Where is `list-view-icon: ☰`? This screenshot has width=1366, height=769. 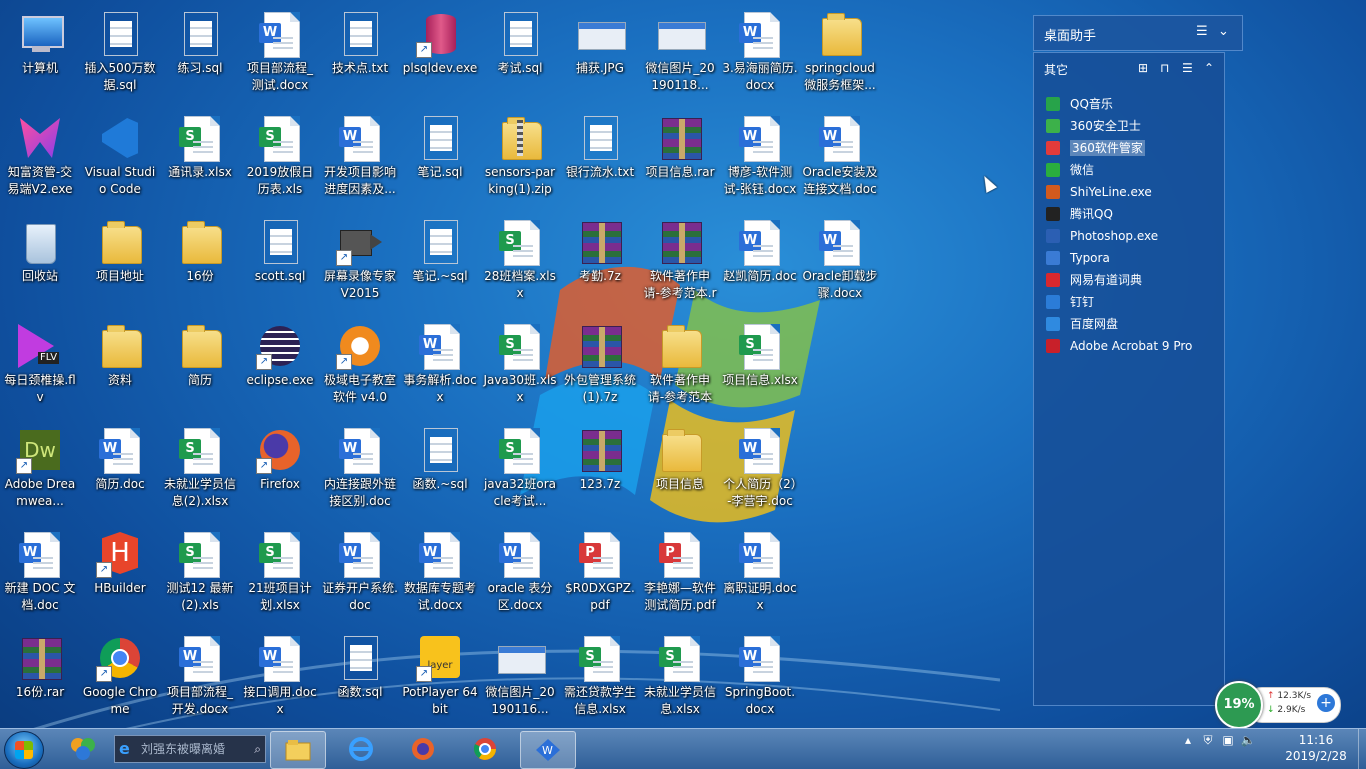 list-view-icon: ☰ is located at coordinates (1187, 68).